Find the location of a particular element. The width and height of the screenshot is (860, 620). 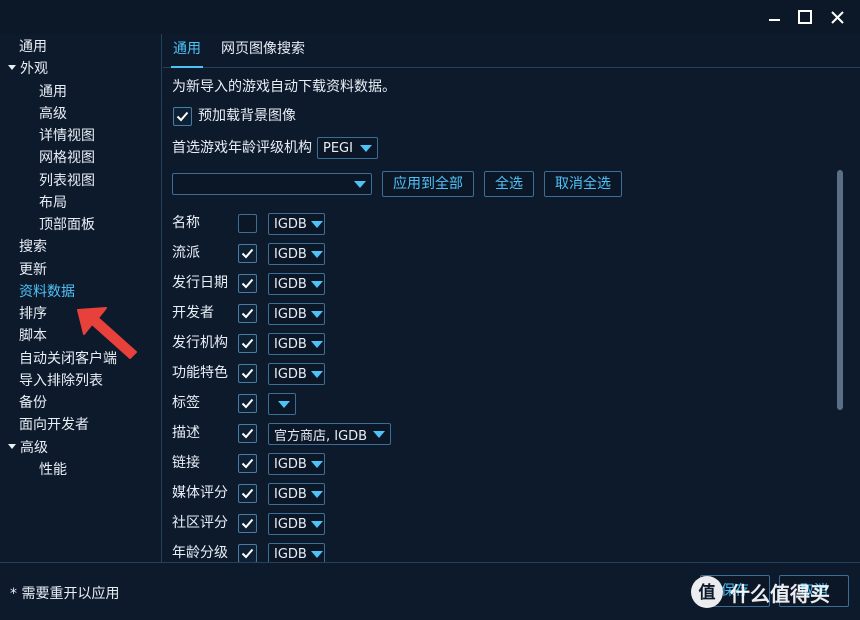

sidebar-item-label: 网格视图 is located at coordinates (67, 158).